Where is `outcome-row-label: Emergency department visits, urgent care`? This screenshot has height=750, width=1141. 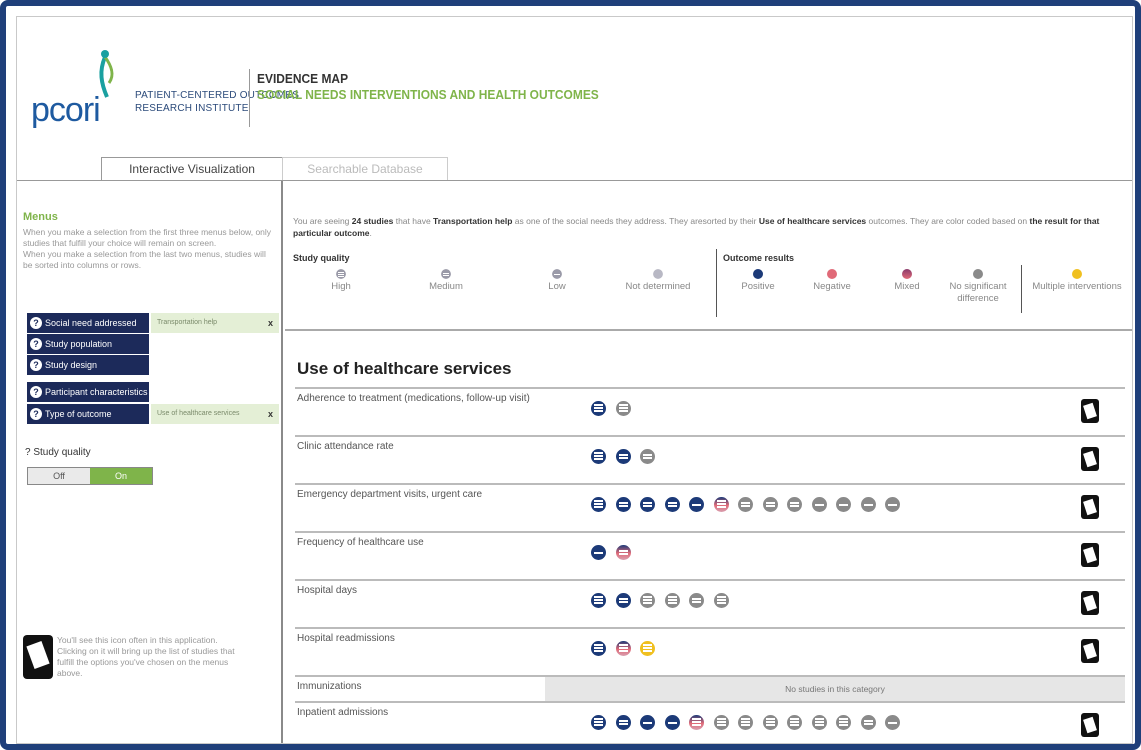
outcome-row-label: Emergency department visits, urgent care is located at coordinates (390, 494).